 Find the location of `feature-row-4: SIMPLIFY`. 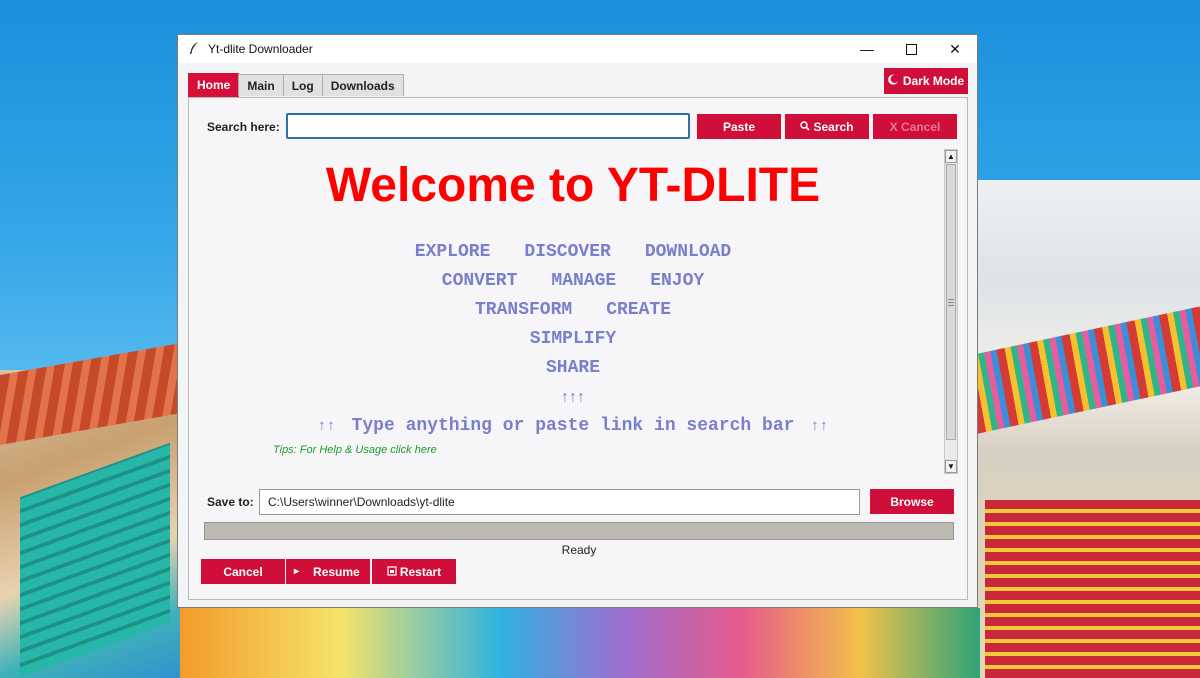

feature-row-4: SIMPLIFY is located at coordinates (573, 339).